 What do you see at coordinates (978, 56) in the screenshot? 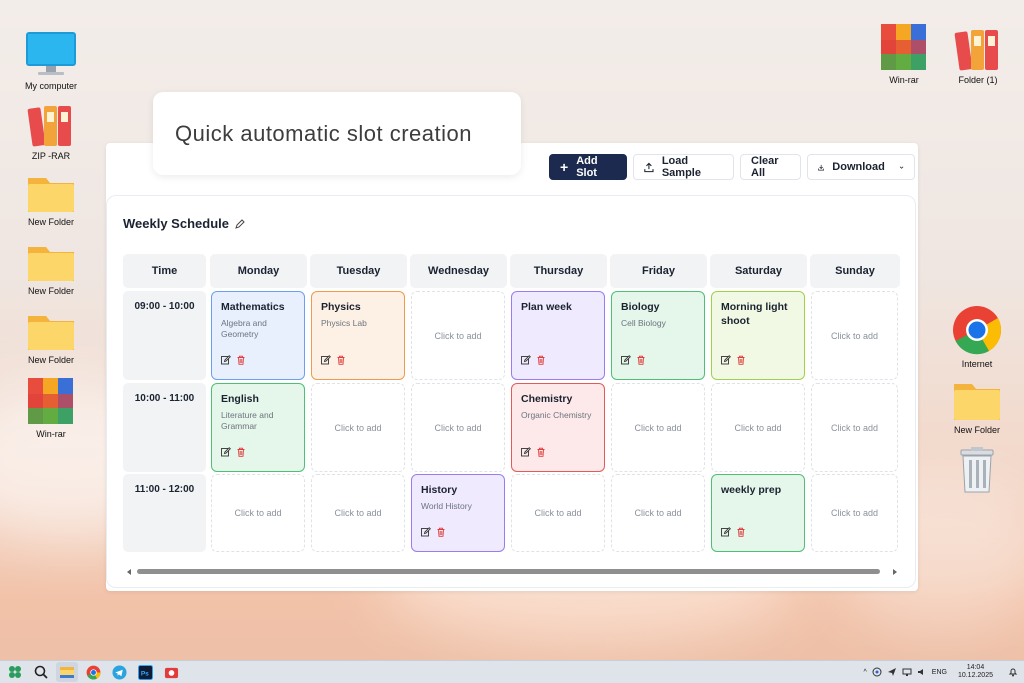
I see `desktop-icon-folder-1: Folder (1)` at bounding box center [978, 56].